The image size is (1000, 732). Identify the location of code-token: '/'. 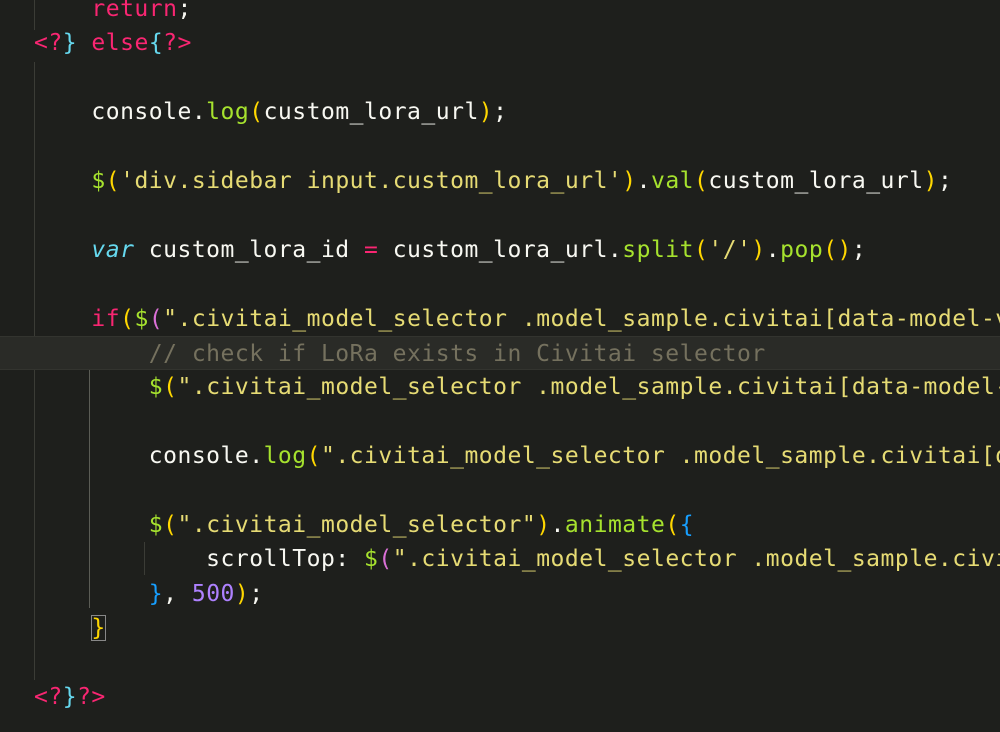
(730, 249).